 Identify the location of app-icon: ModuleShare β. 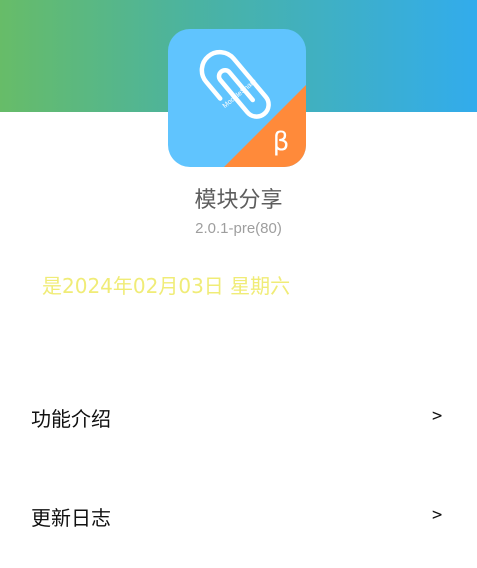
(237, 98).